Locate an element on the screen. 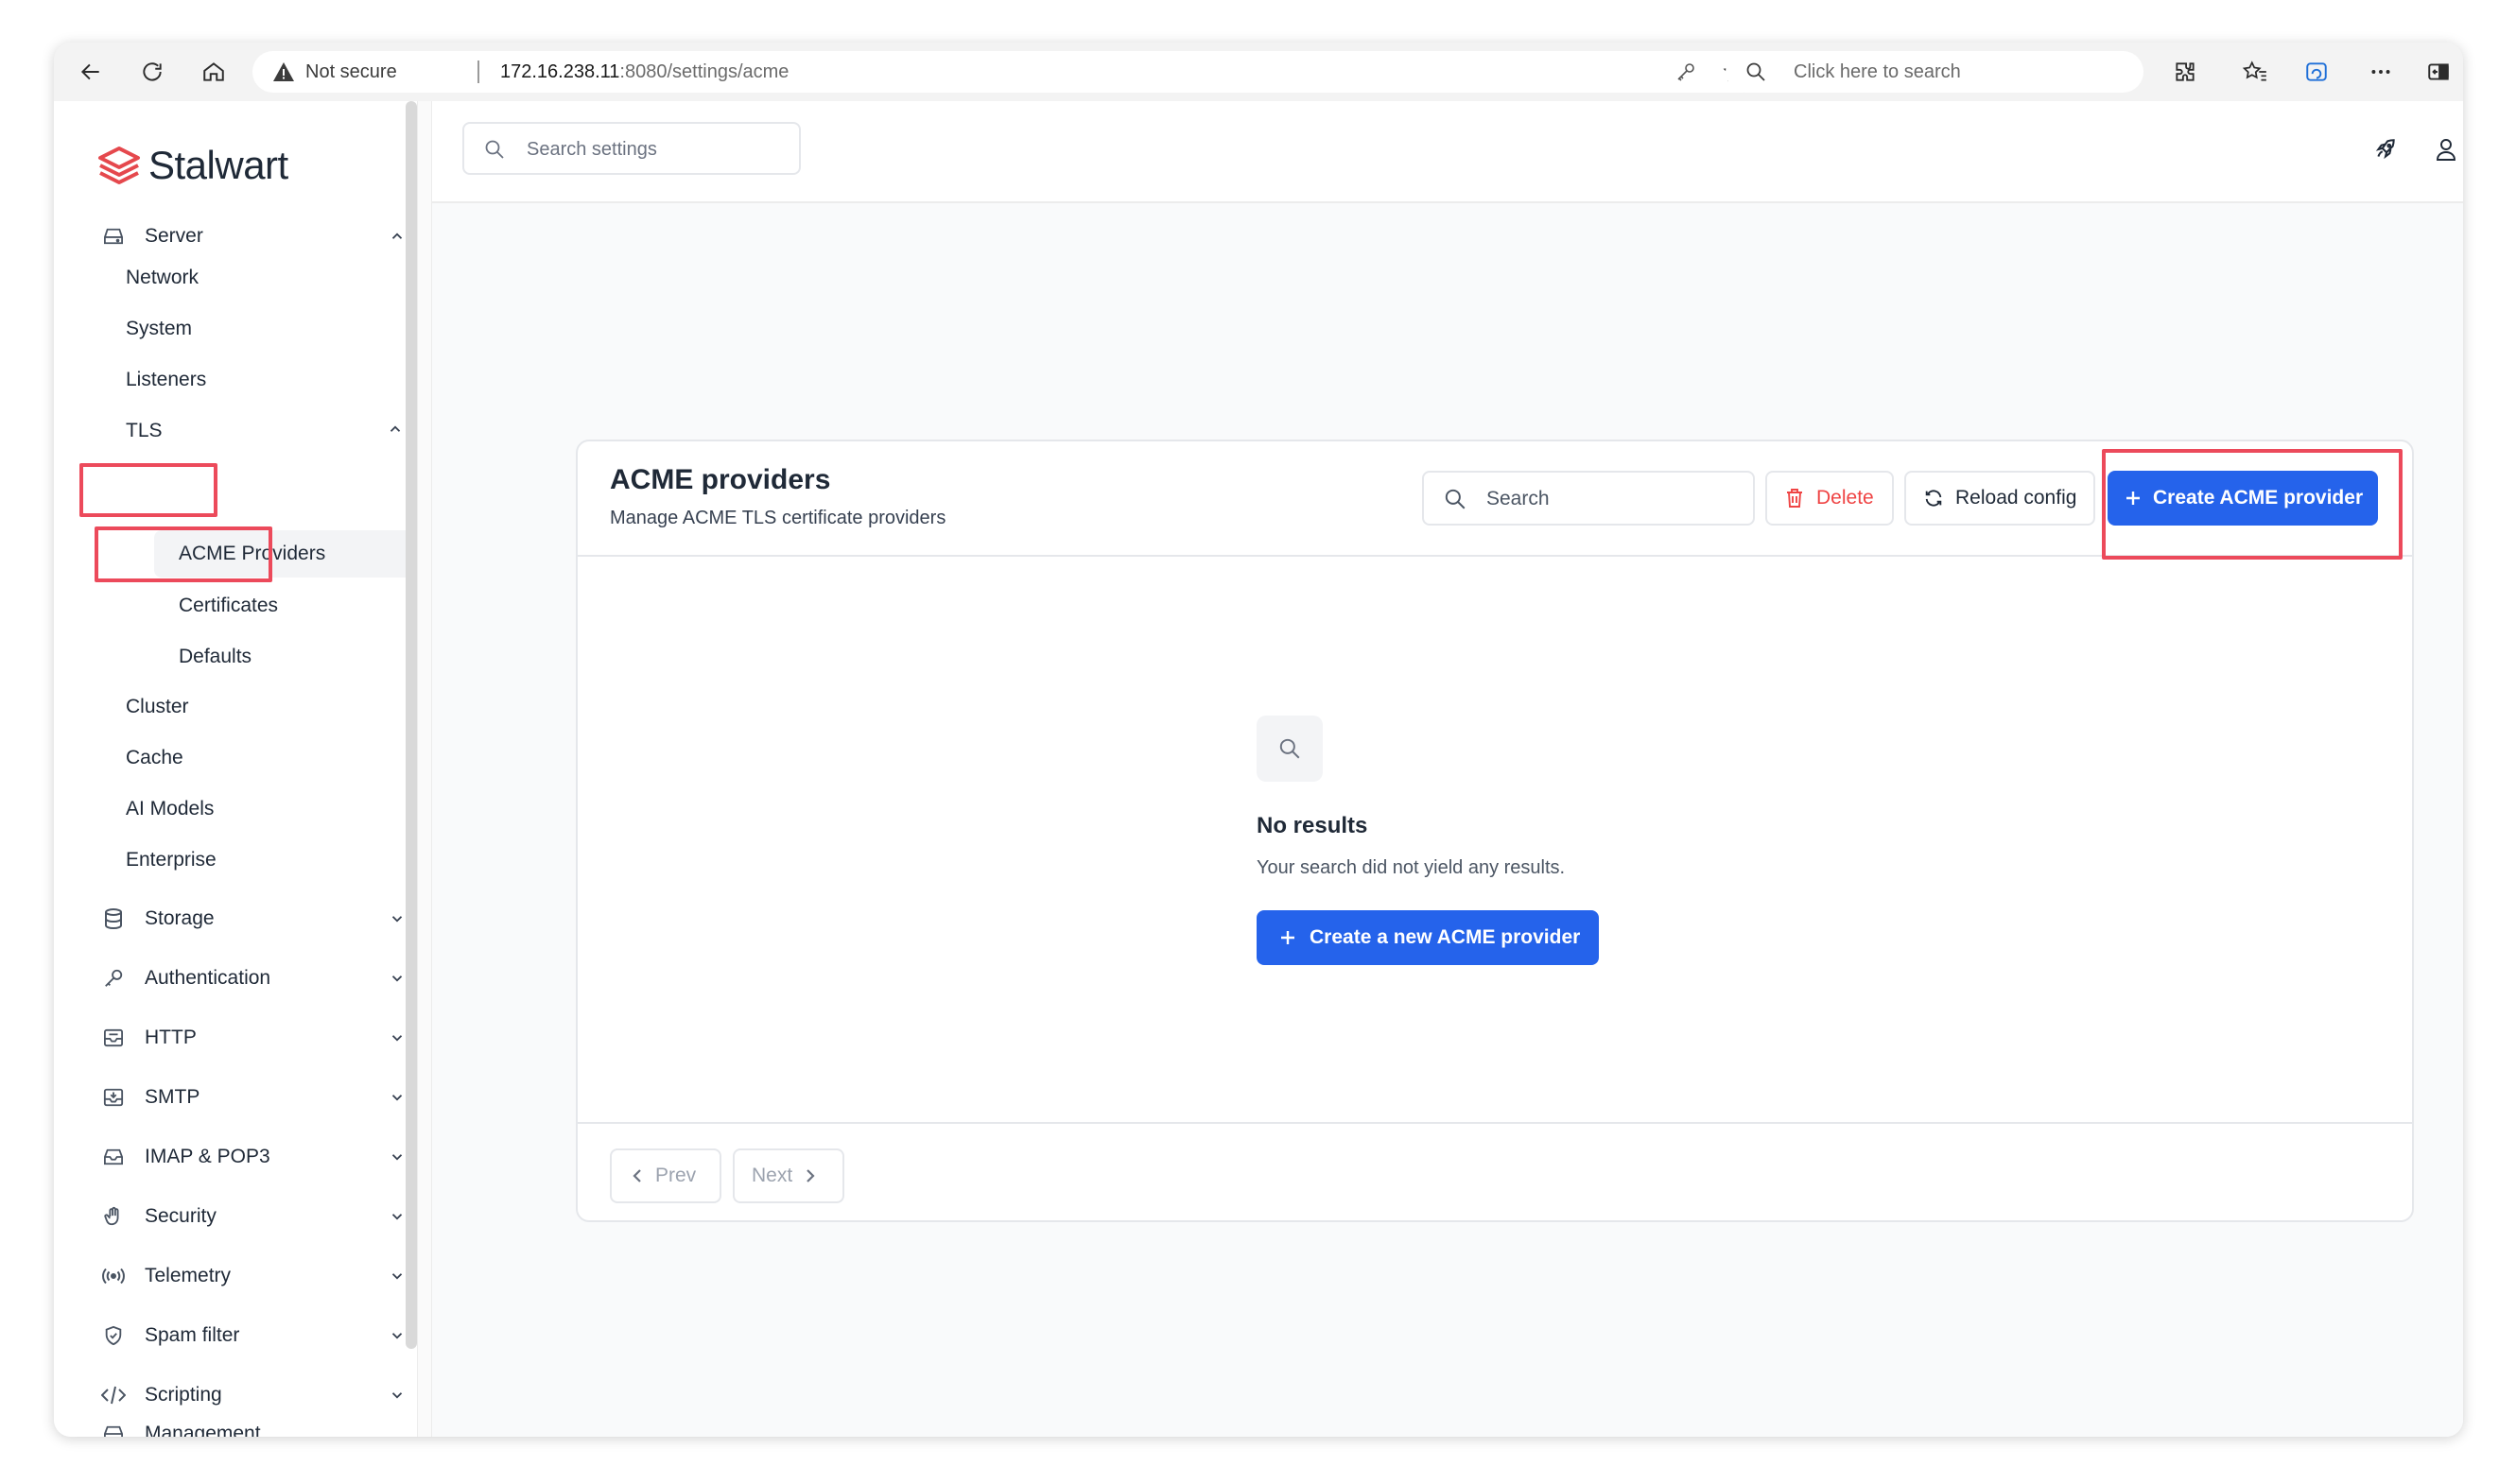 The width and height of the screenshot is (2516, 1484). sidebar-group-smtp: SMTP is located at coordinates (257, 1098).